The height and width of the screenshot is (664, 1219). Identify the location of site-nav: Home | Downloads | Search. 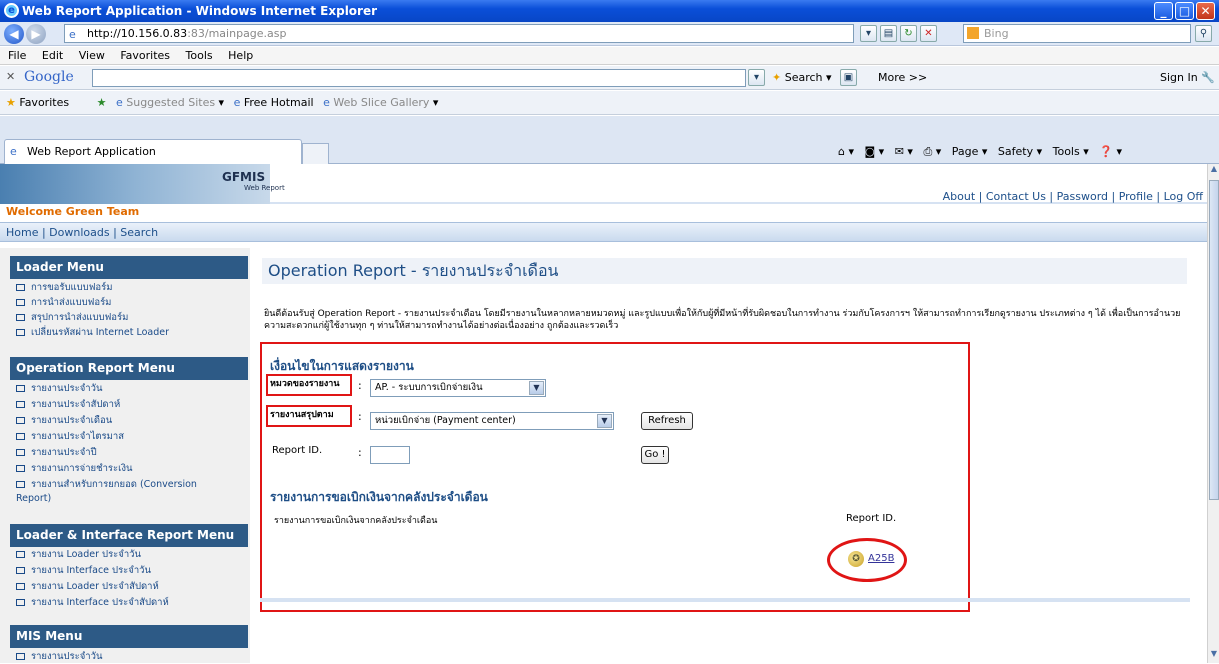
(603, 232).